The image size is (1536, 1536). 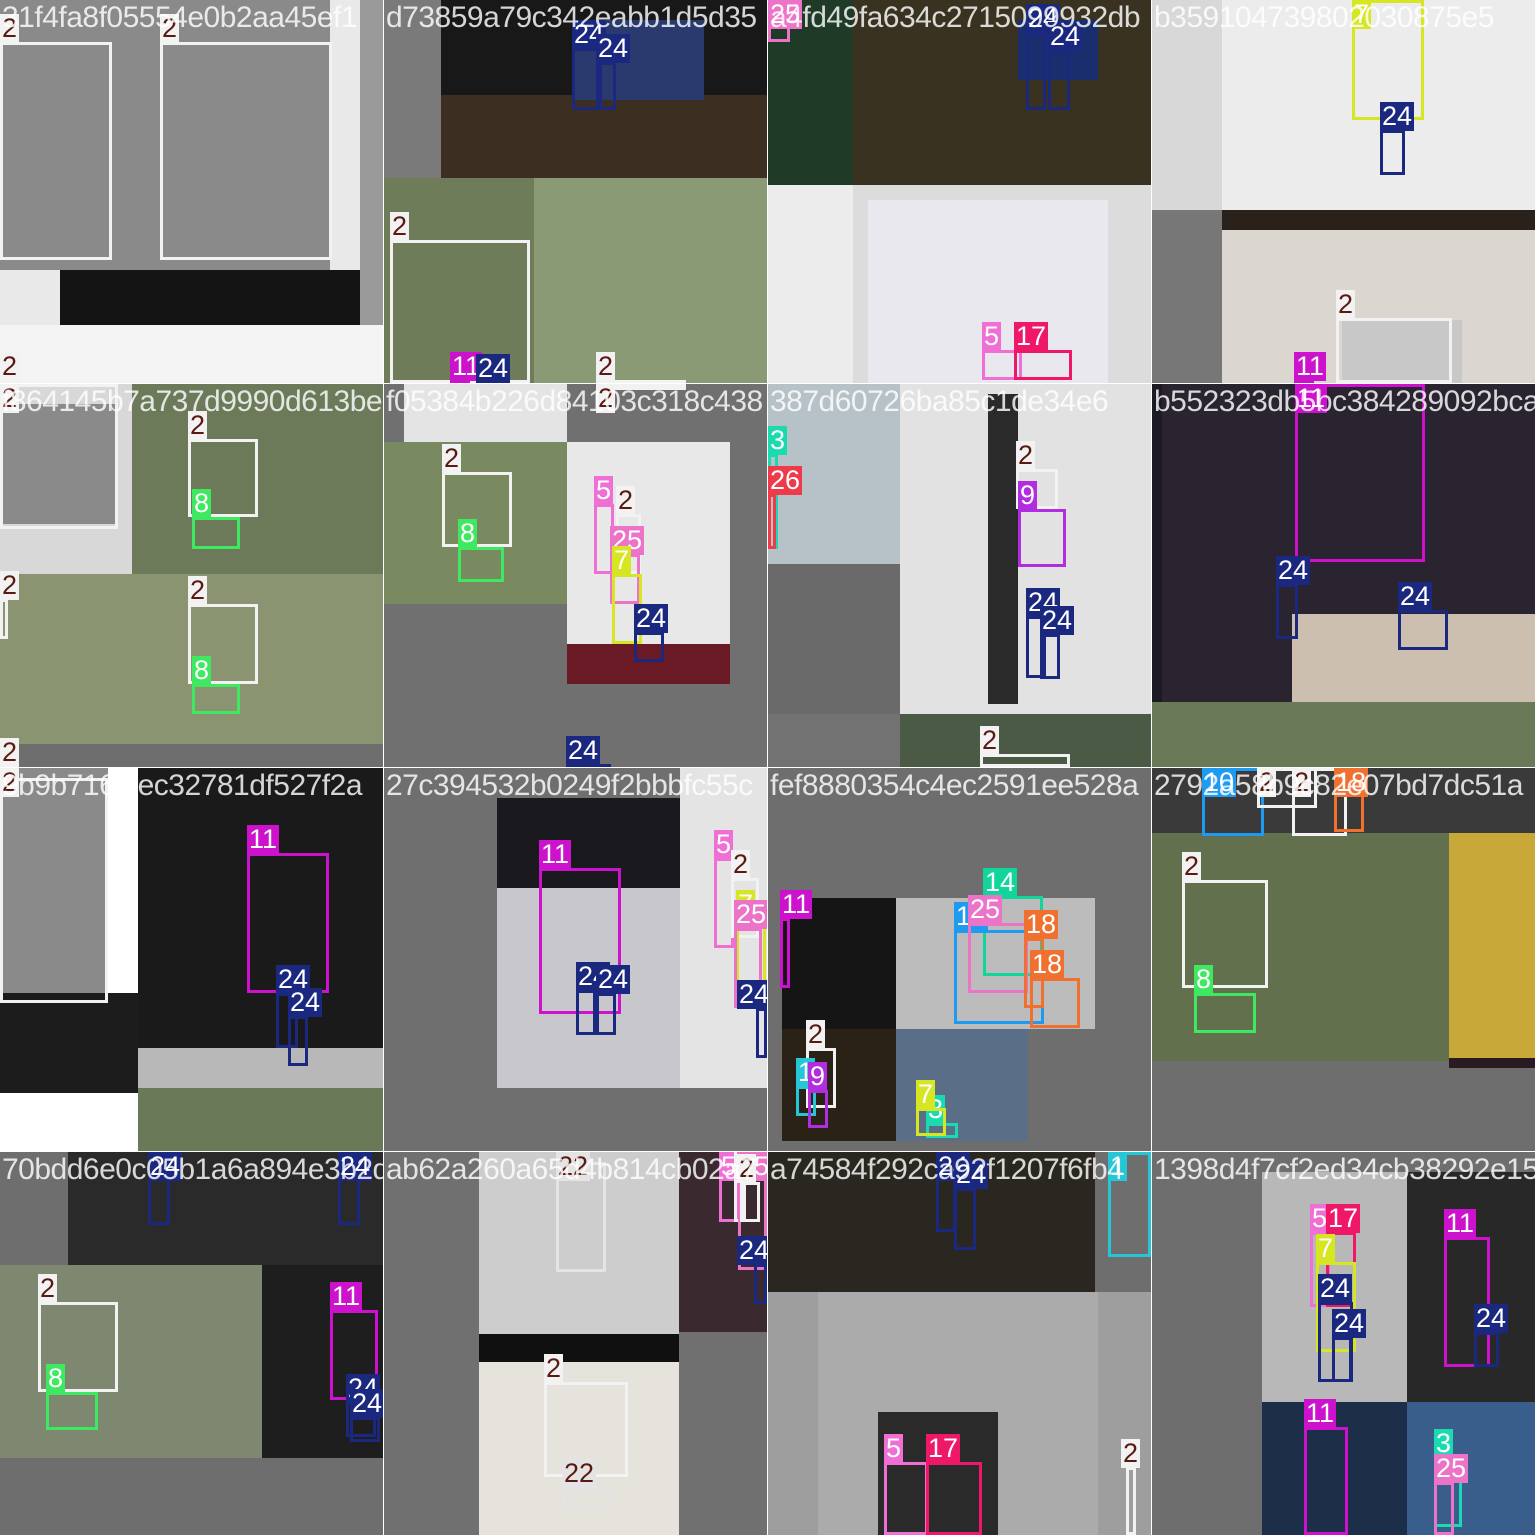 I want to click on mosaic-tile: 7 24 2 11 b359104739802030875e5, so click(x=1343, y=191).